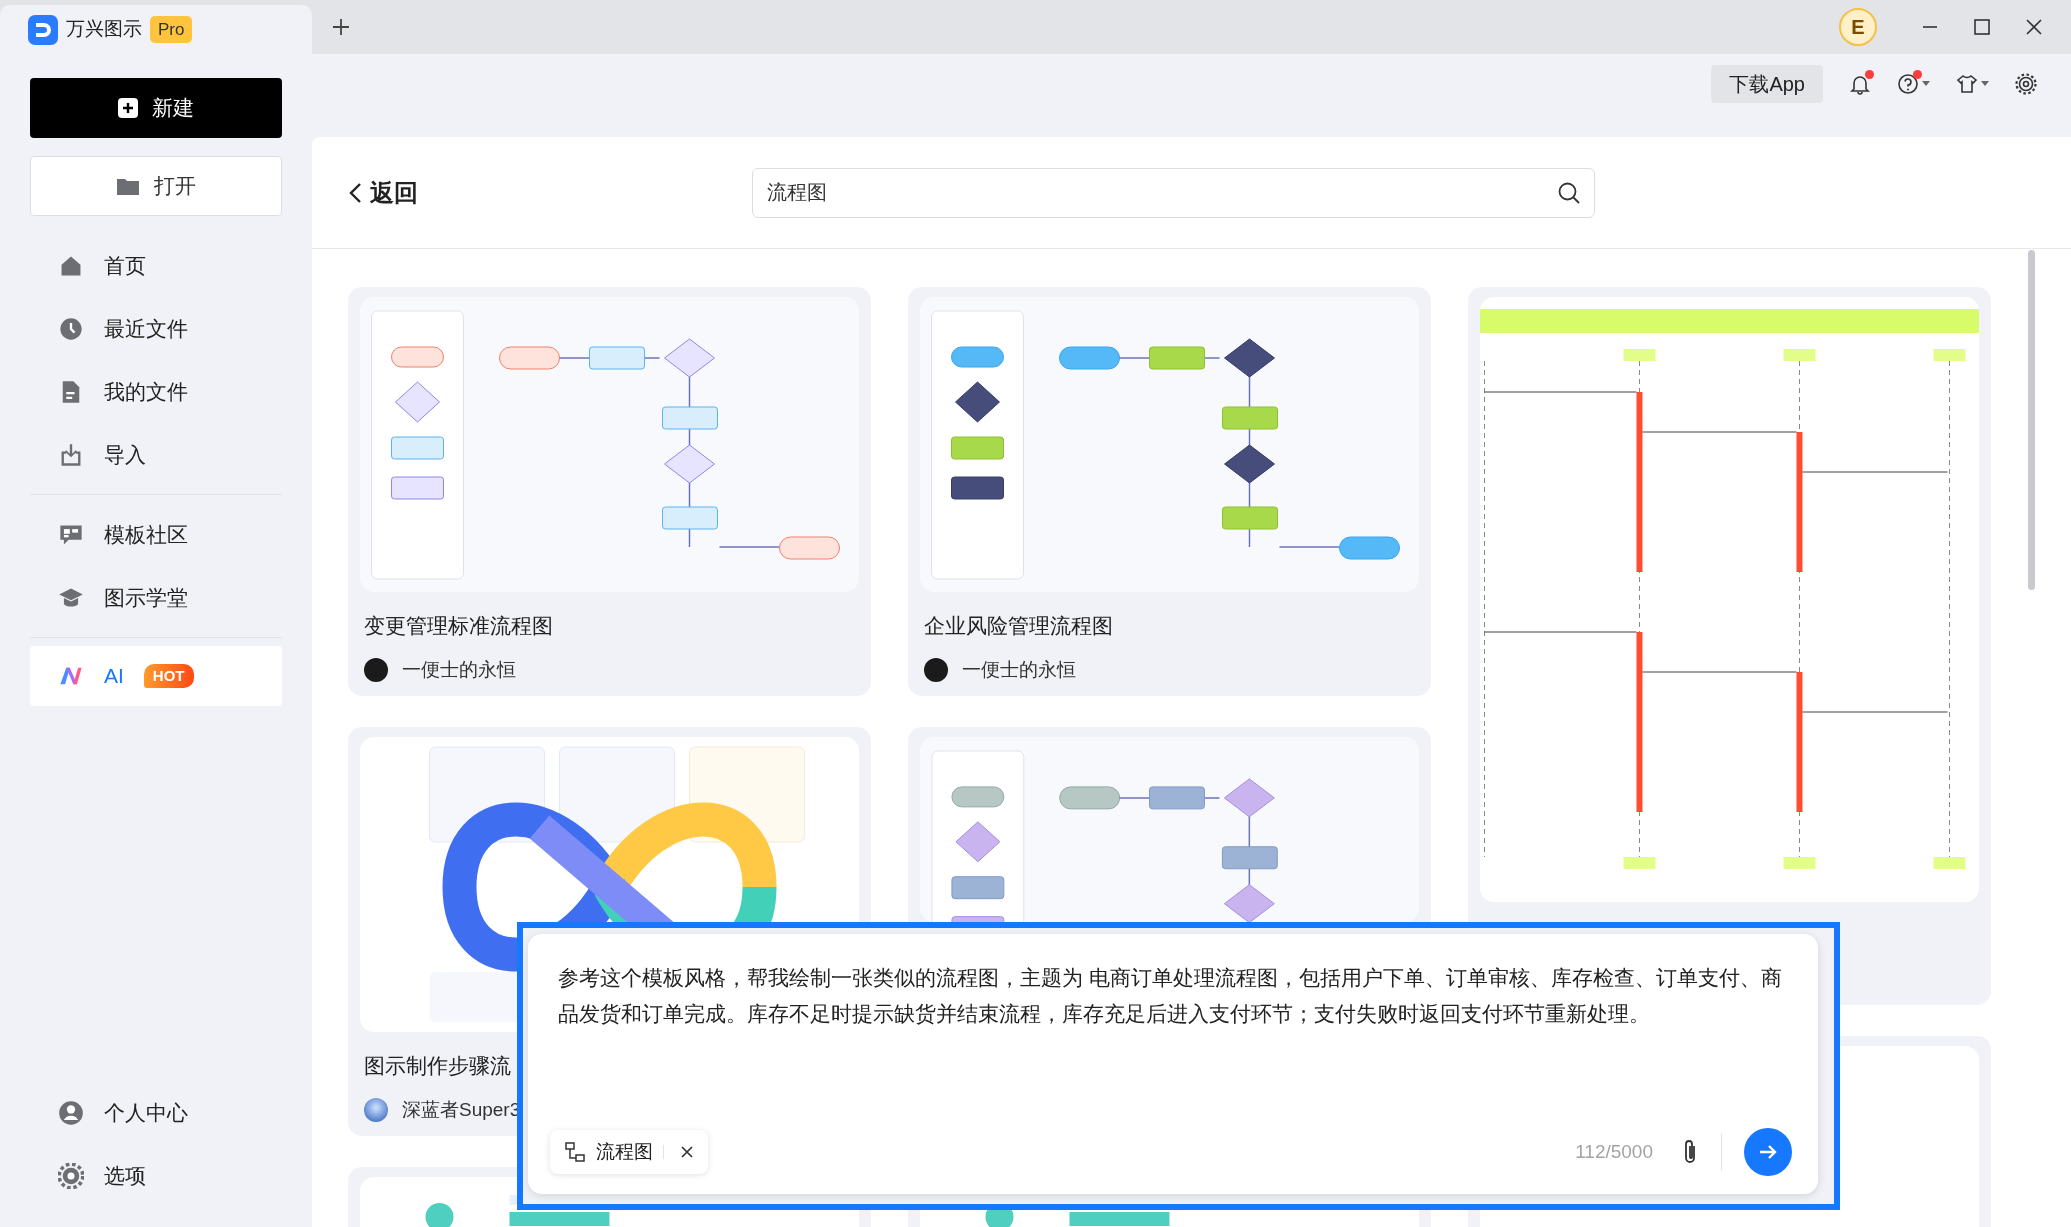 This screenshot has height=1227, width=2071. I want to click on template-title: 变更管理标准流程图, so click(459, 626).